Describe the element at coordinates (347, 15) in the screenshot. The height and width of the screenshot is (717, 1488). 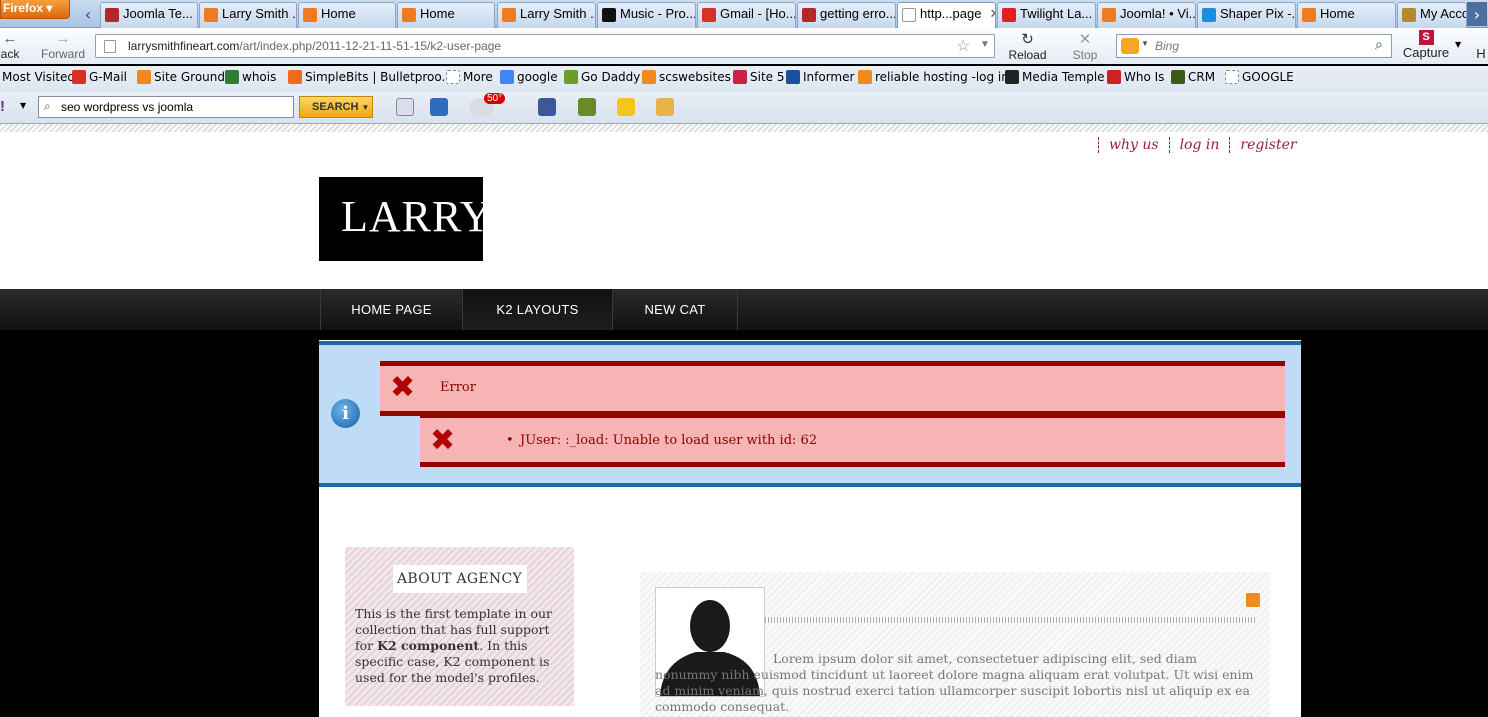
I see `tab-2: Home` at that location.